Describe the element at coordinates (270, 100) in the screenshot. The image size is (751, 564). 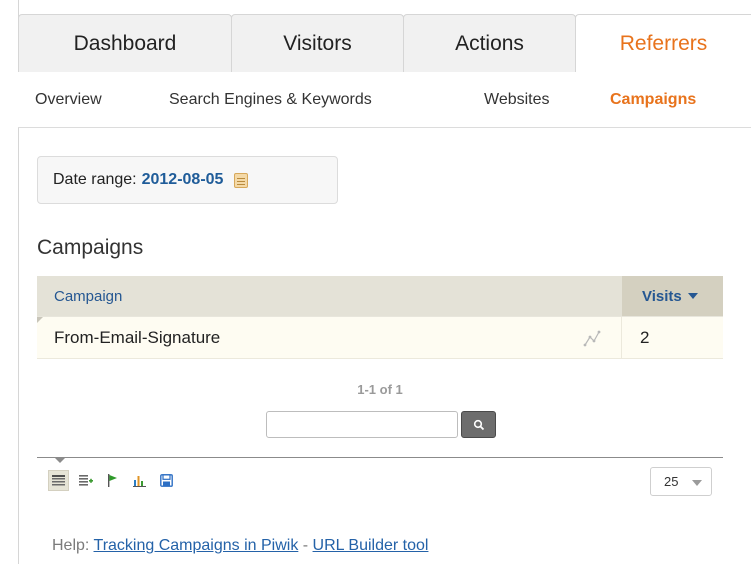
I see `subtab-search-engines-keywords: Search Engines & Keywords` at that location.